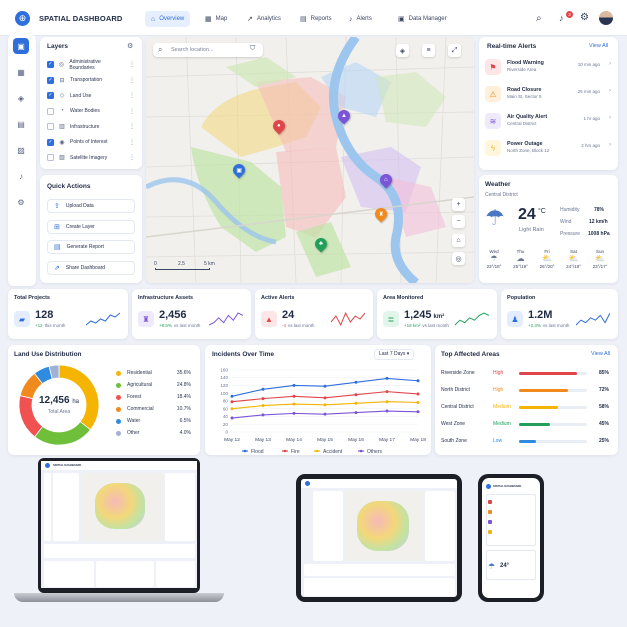 The image size is (627, 627). Describe the element at coordinates (428, 50) in the screenshot. I see `map-settings-icon: ≡` at that location.